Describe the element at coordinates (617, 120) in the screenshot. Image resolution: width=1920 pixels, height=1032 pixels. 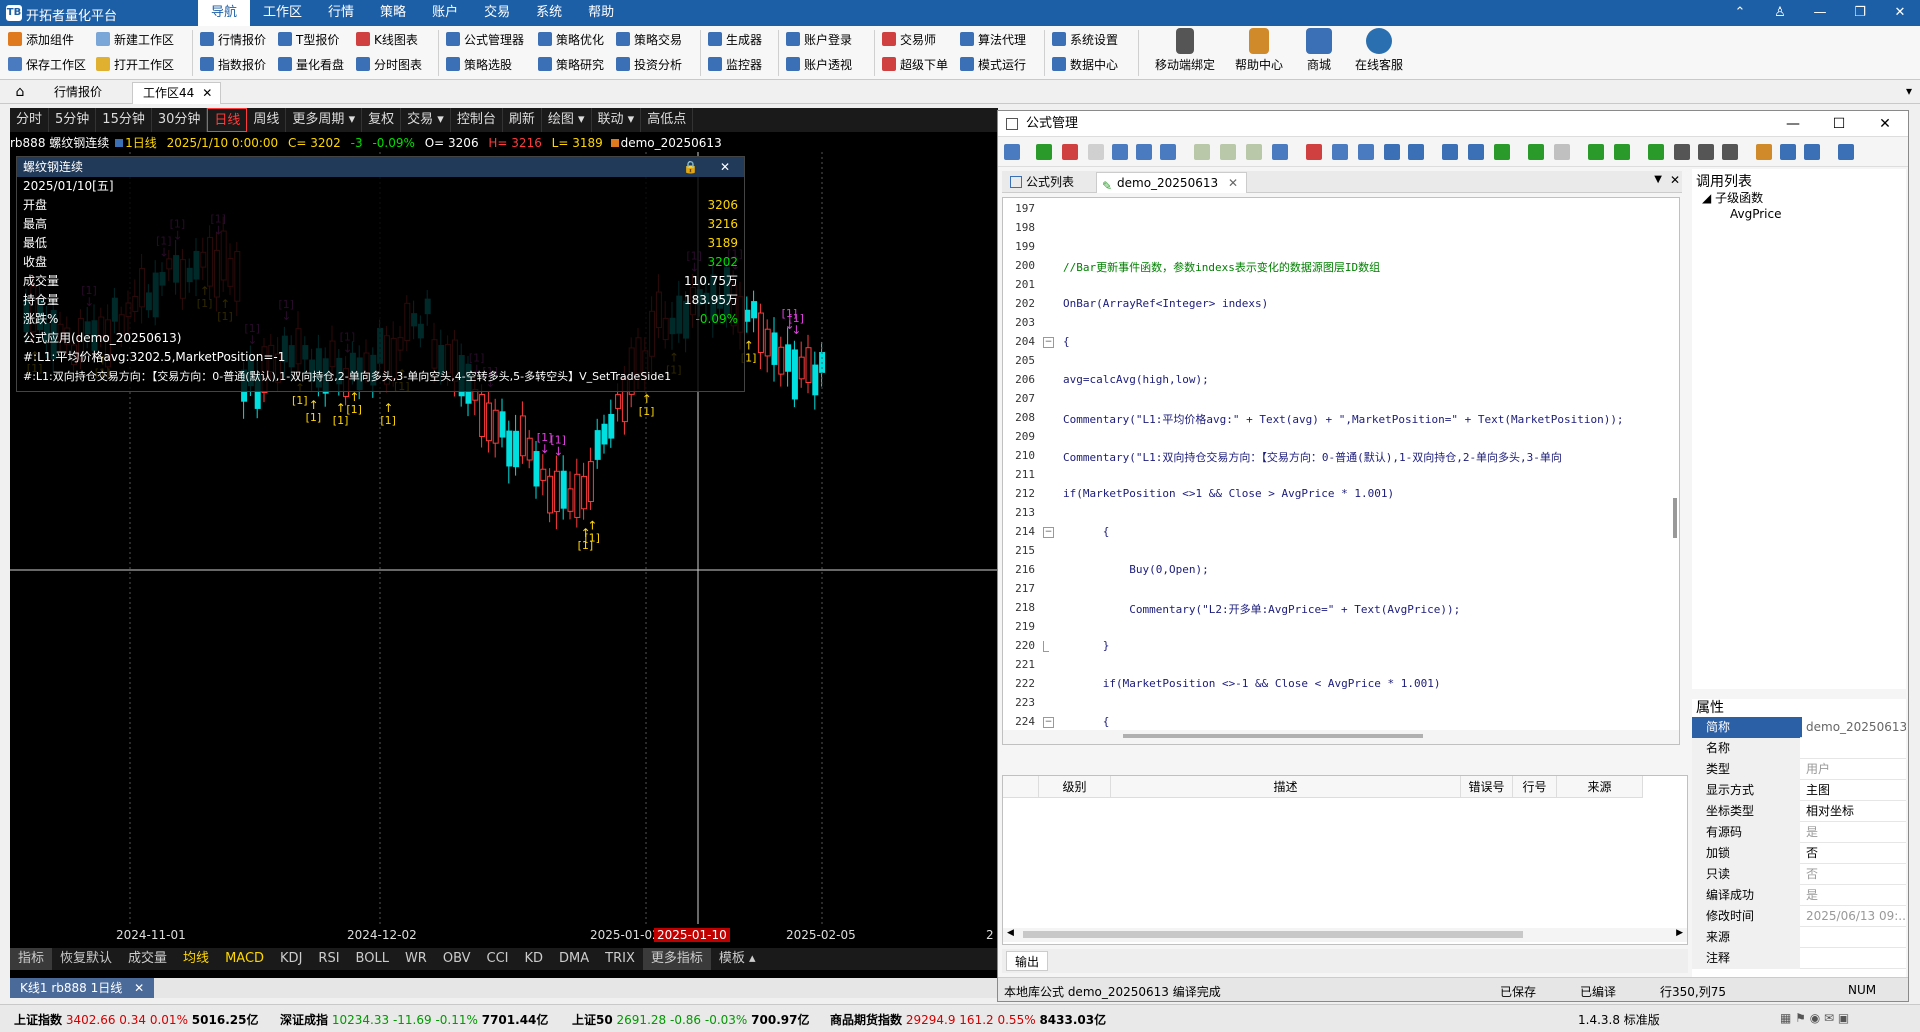
I see `link-dropdown: 联动 ▾` at that location.